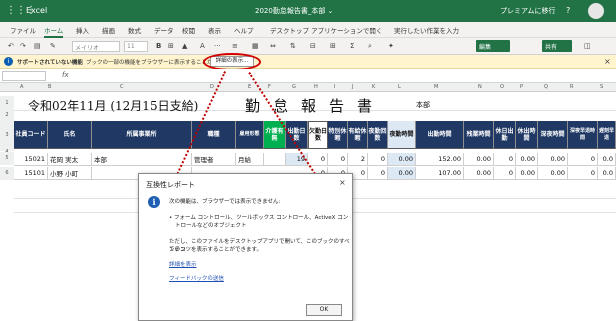  Describe the element at coordinates (338, 135) in the screenshot. I see `header-special-leave: 特別休暇` at that location.